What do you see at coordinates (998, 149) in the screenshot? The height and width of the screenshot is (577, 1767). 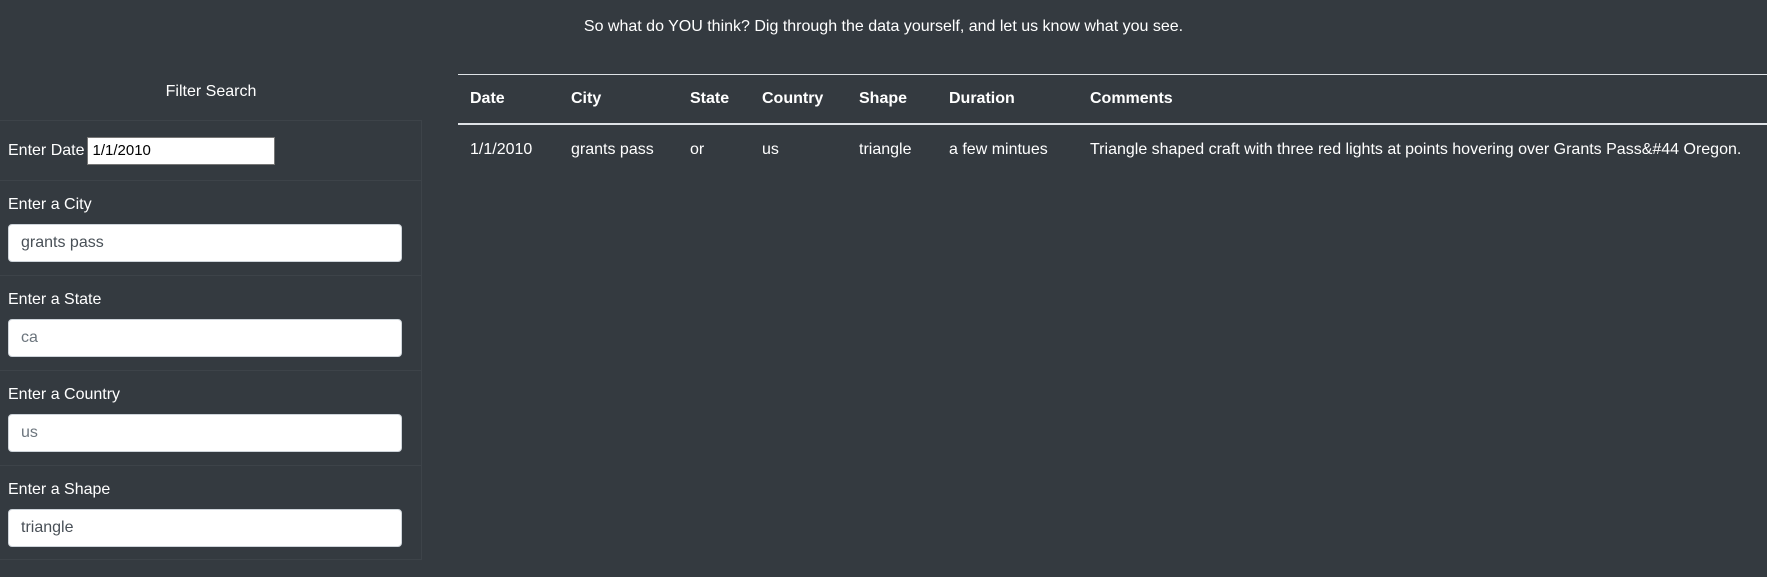 I see `cell-duration: a few mintues` at bounding box center [998, 149].